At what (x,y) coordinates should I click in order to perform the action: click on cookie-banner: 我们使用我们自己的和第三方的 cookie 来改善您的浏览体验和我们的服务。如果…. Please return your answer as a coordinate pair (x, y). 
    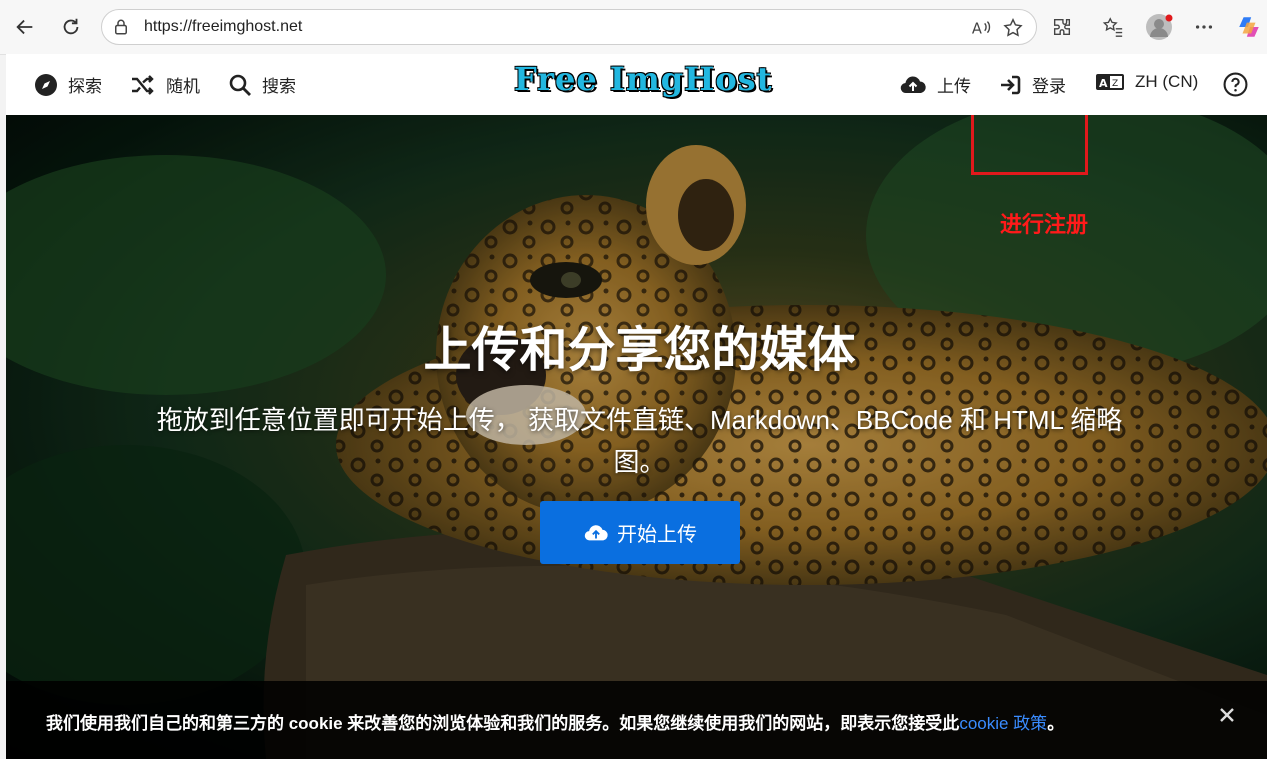
    Looking at the image, I should click on (636, 720).